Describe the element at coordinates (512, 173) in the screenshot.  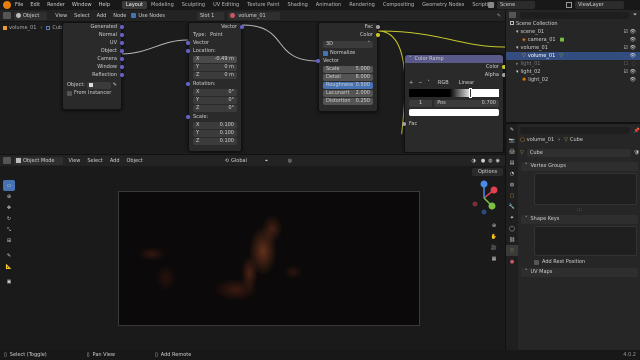
I see `scene-tab-icon: ◔` at that location.